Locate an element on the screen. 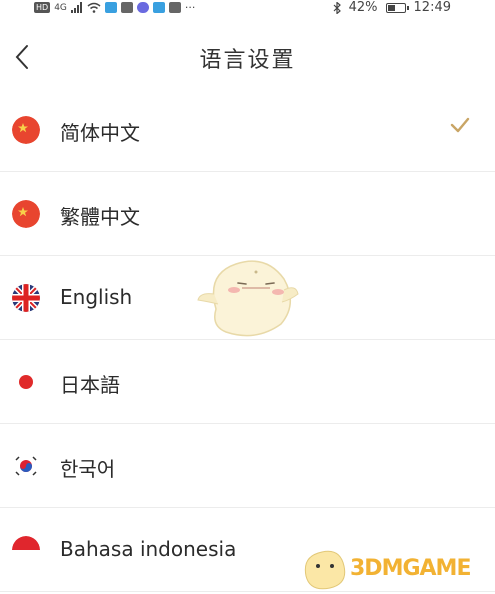  language-label: 한국어 is located at coordinates (88, 469).